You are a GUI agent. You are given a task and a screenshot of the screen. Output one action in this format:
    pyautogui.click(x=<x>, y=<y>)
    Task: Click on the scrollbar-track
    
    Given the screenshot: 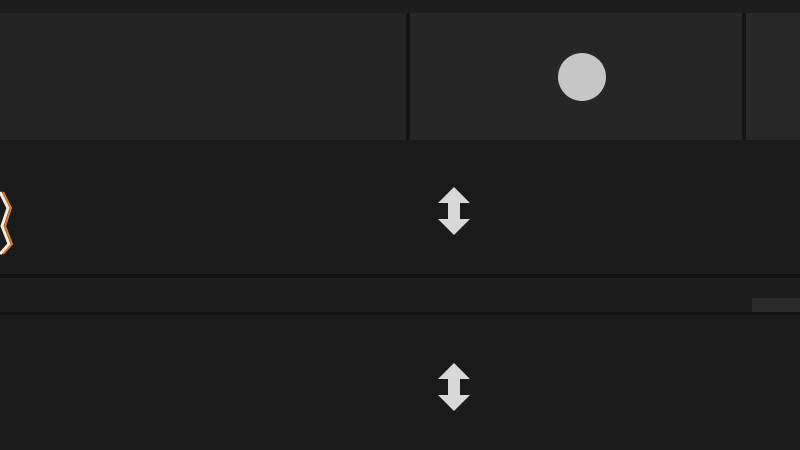 What is the action you would take?
    pyautogui.click(x=776, y=305)
    